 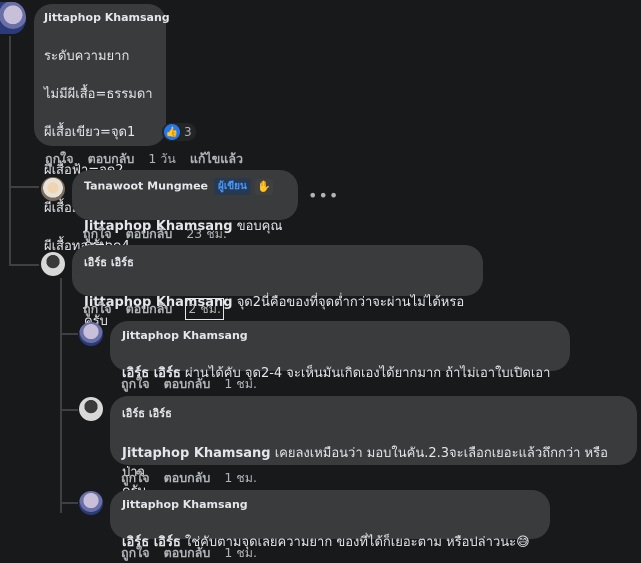 What do you see at coordinates (216, 159) in the screenshot?
I see `edited-label: แก้ไขแล้ว` at bounding box center [216, 159].